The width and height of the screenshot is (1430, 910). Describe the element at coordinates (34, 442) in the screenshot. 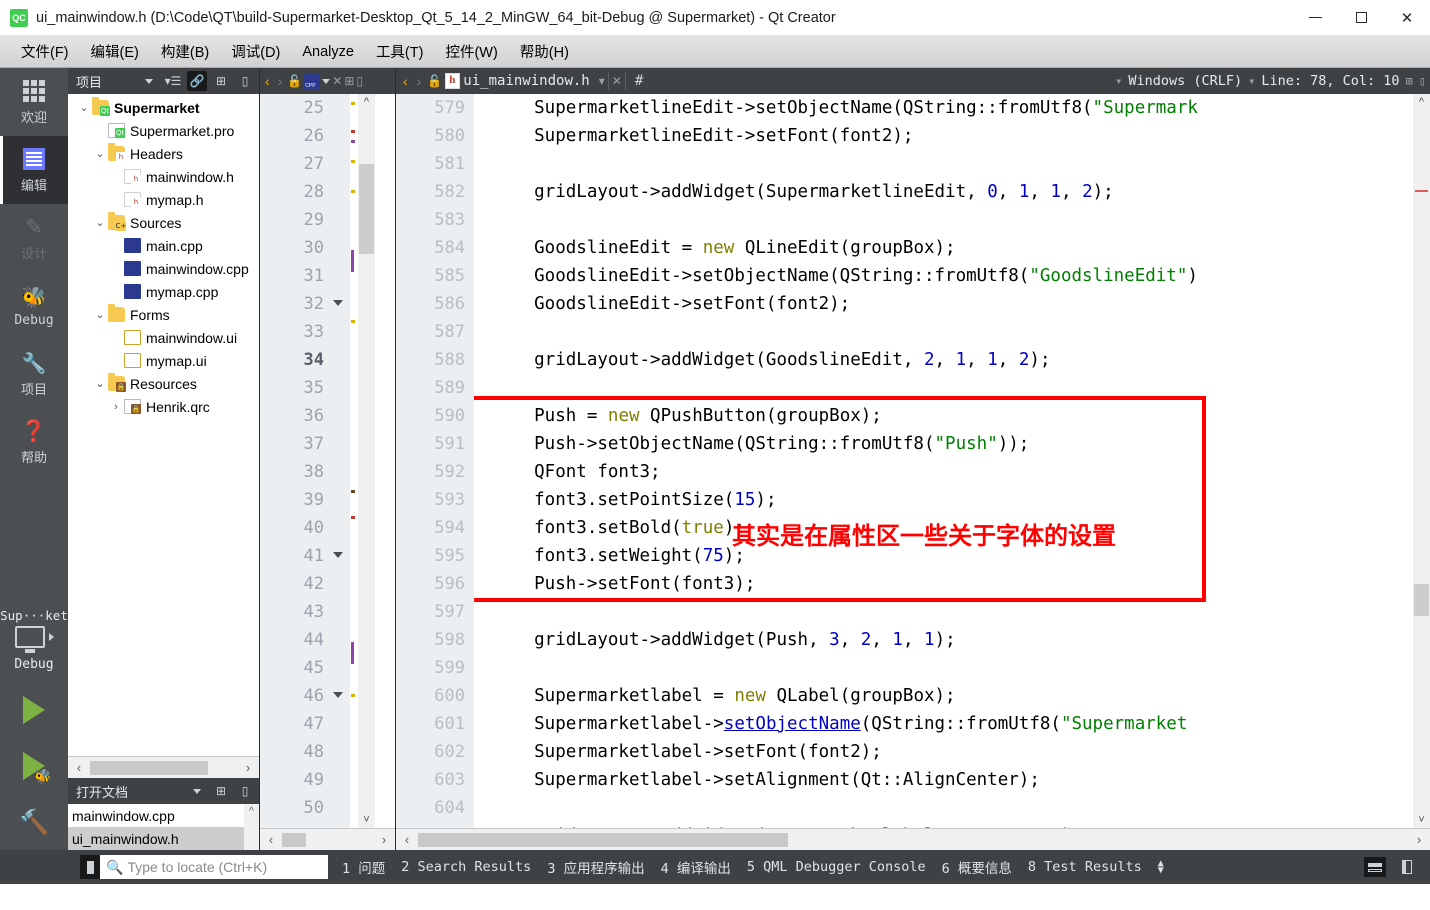

I see `mode-help: ❓ 帮助` at that location.